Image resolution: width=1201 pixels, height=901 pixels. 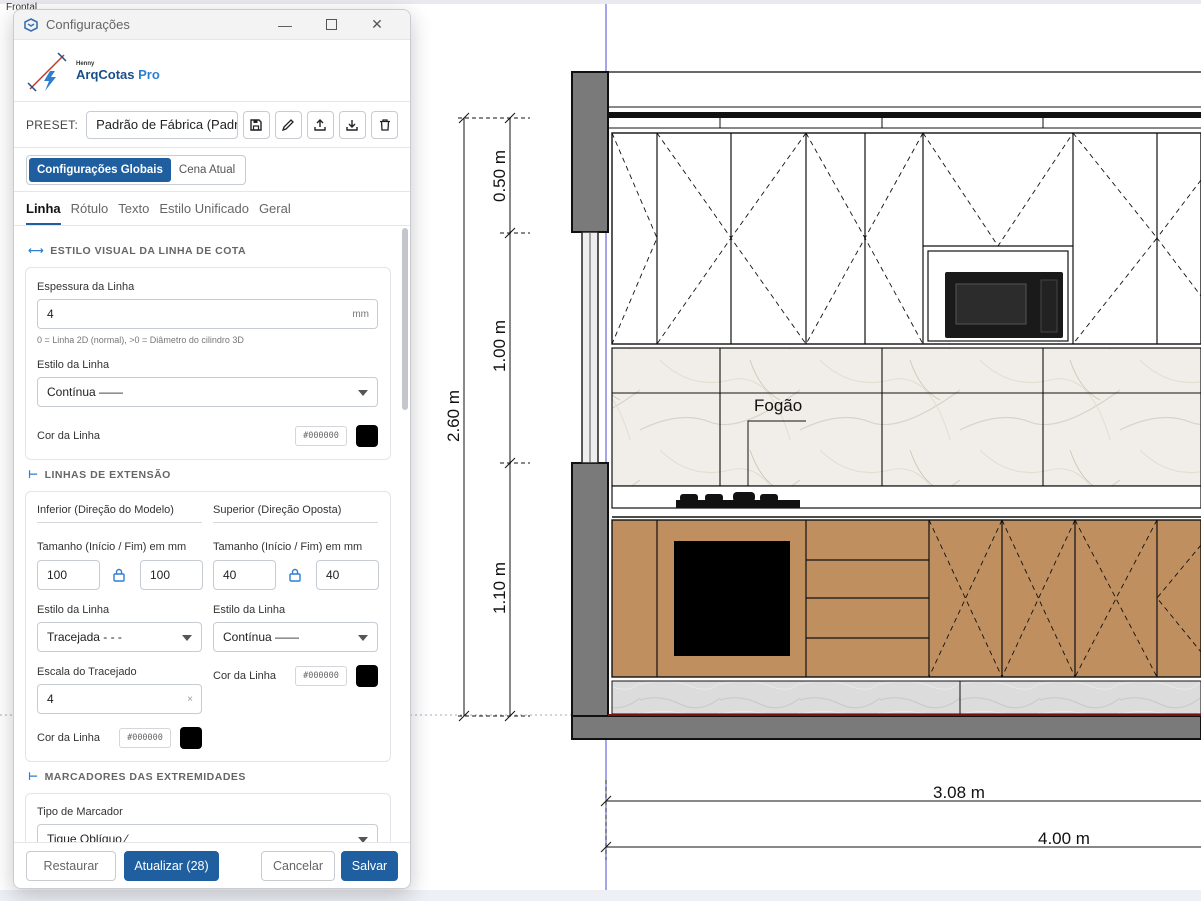 I want to click on tab-geral: Geral, so click(x=275, y=213).